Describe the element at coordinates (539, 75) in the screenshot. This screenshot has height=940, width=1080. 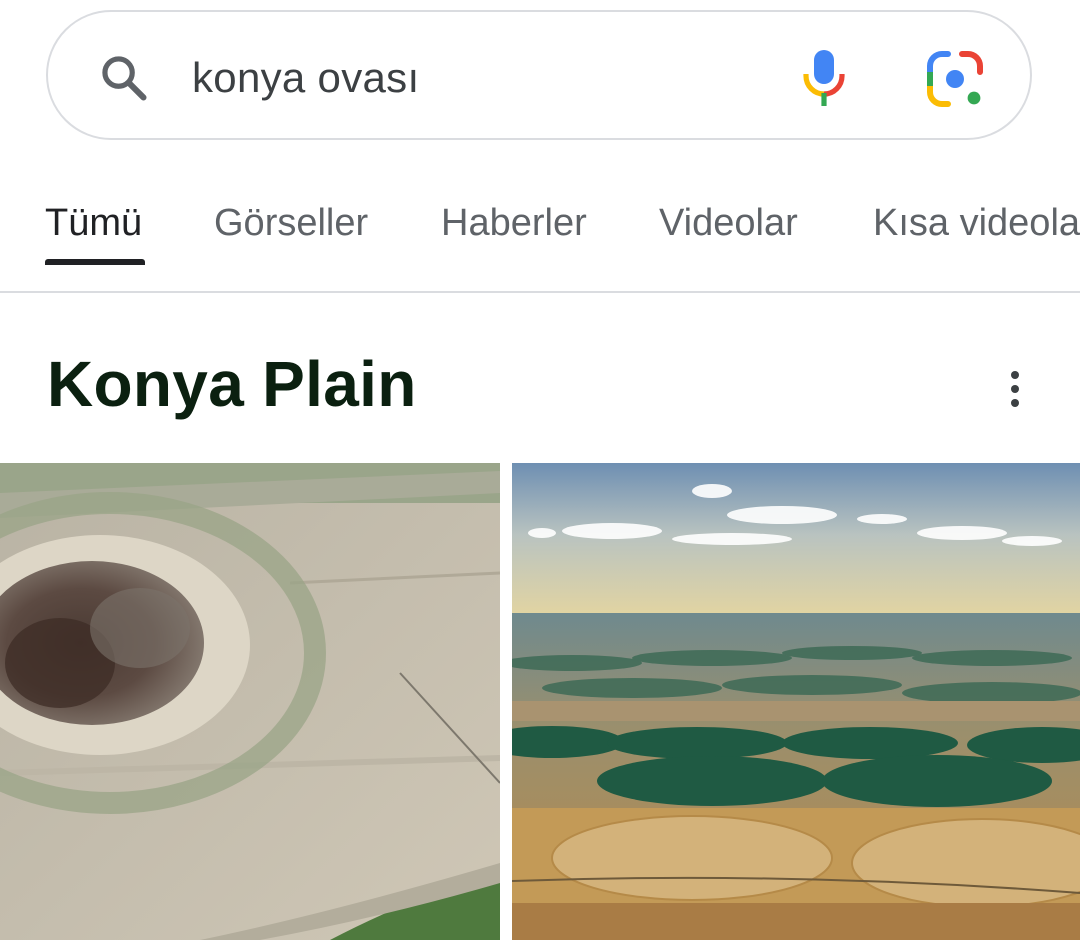
I see `search-bar: konya ovası` at that location.